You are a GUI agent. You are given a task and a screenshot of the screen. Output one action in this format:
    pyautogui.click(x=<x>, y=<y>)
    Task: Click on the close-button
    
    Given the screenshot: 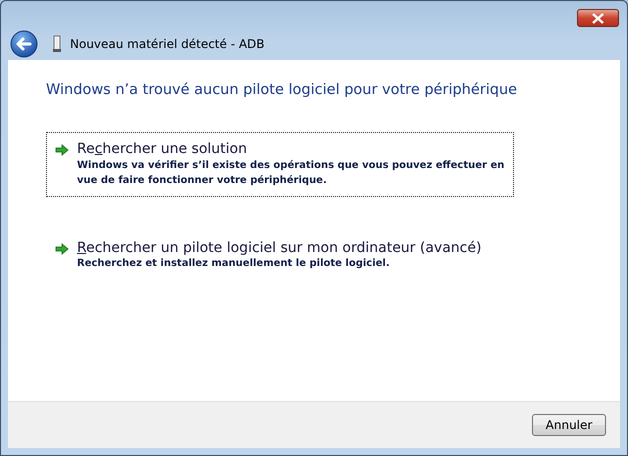 What is the action you would take?
    pyautogui.click(x=598, y=18)
    